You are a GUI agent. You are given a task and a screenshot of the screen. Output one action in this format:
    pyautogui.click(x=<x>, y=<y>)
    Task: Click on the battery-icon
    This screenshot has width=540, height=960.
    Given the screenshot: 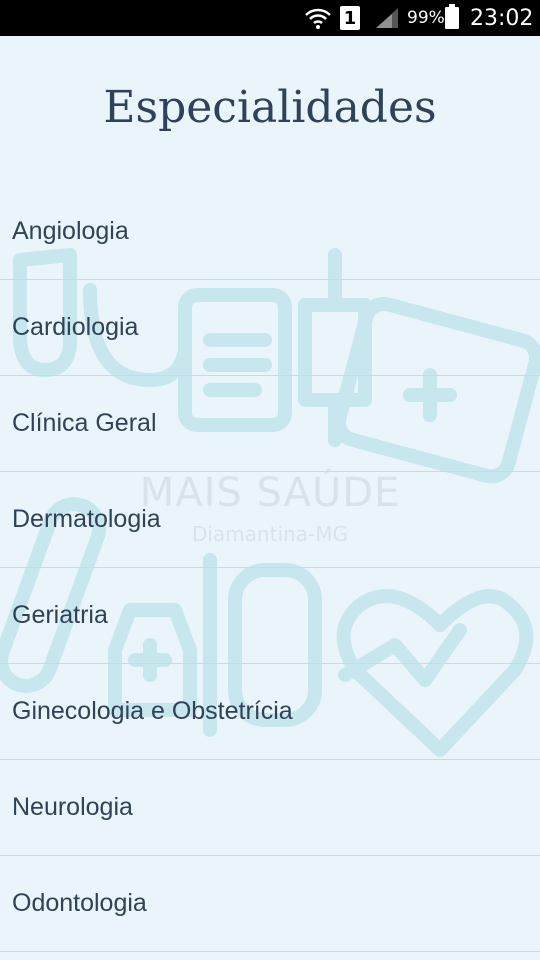 What is the action you would take?
    pyautogui.click(x=452, y=18)
    